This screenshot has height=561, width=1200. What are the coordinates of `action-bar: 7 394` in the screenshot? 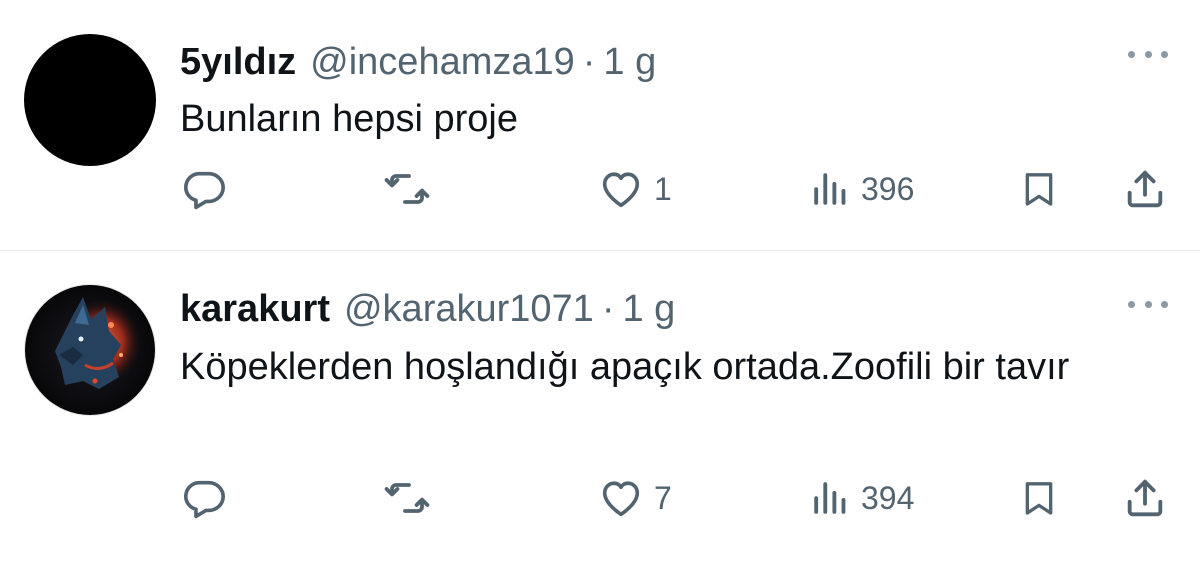 It's located at (600, 498).